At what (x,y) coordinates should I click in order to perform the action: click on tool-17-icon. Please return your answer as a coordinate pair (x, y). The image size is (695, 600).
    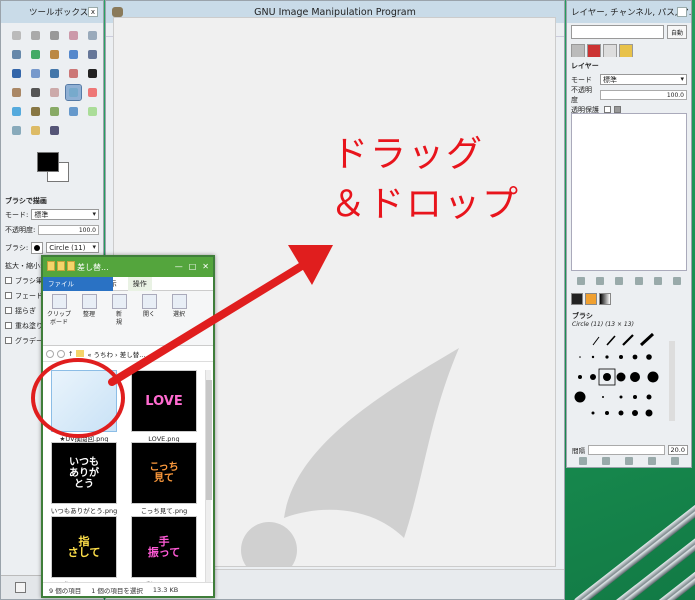
    Looking at the image, I should click on (35, 92).